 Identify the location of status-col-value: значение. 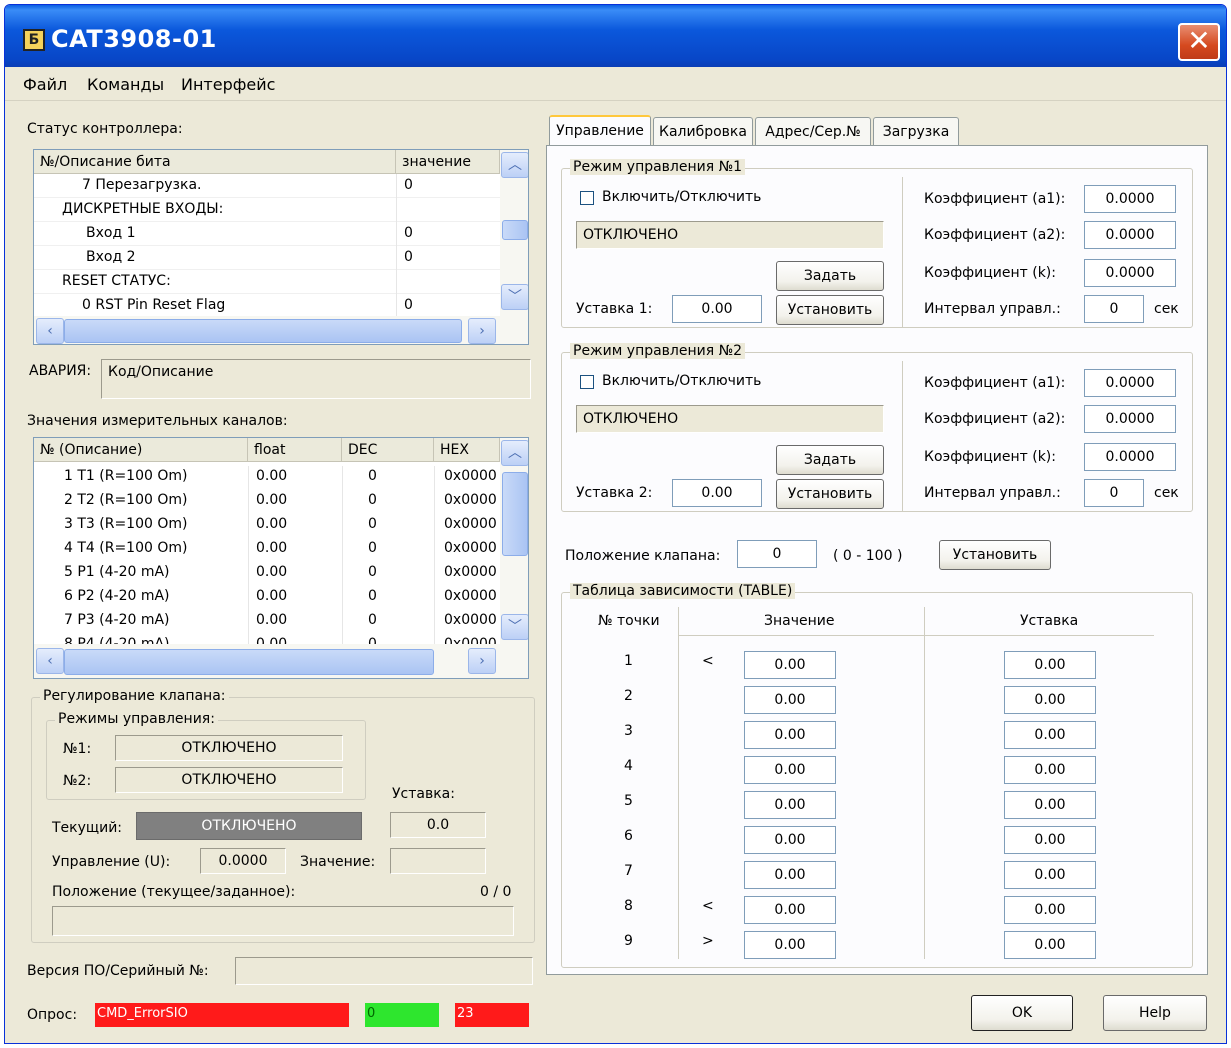
(448, 162).